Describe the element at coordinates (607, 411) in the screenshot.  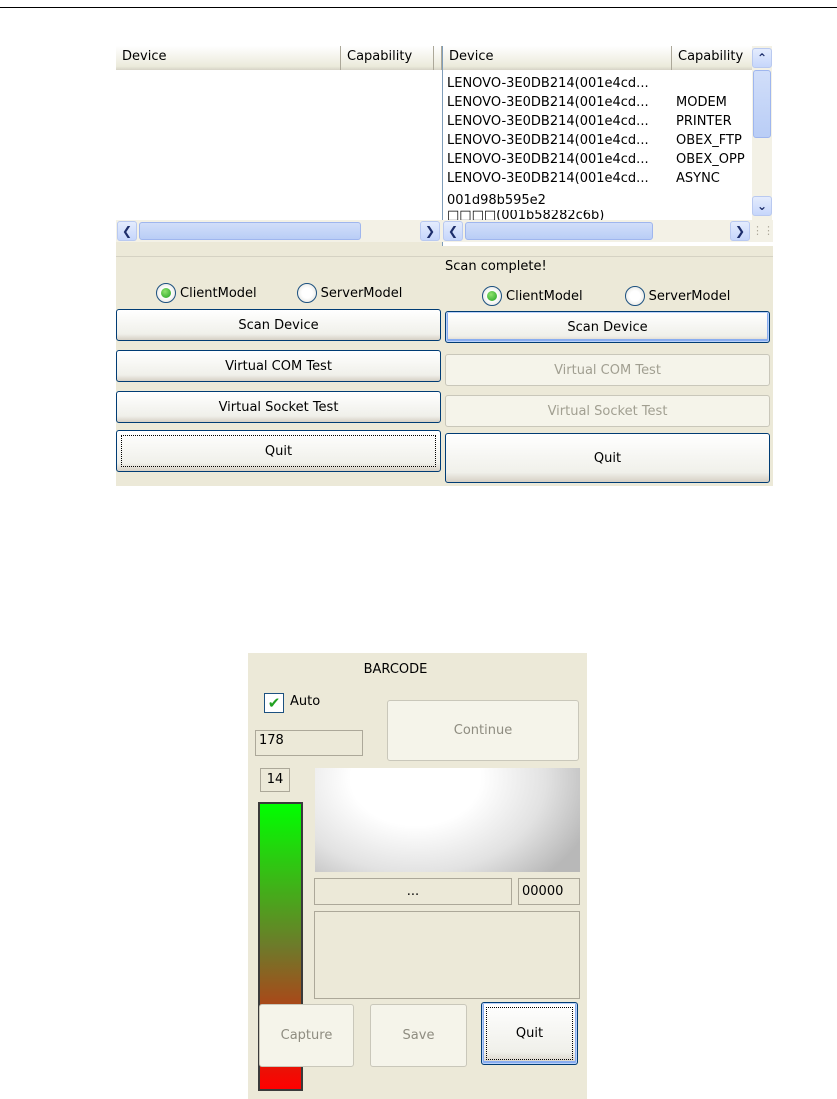
I see `right-virtual-socket-test-button: Virtual Socket Test` at that location.